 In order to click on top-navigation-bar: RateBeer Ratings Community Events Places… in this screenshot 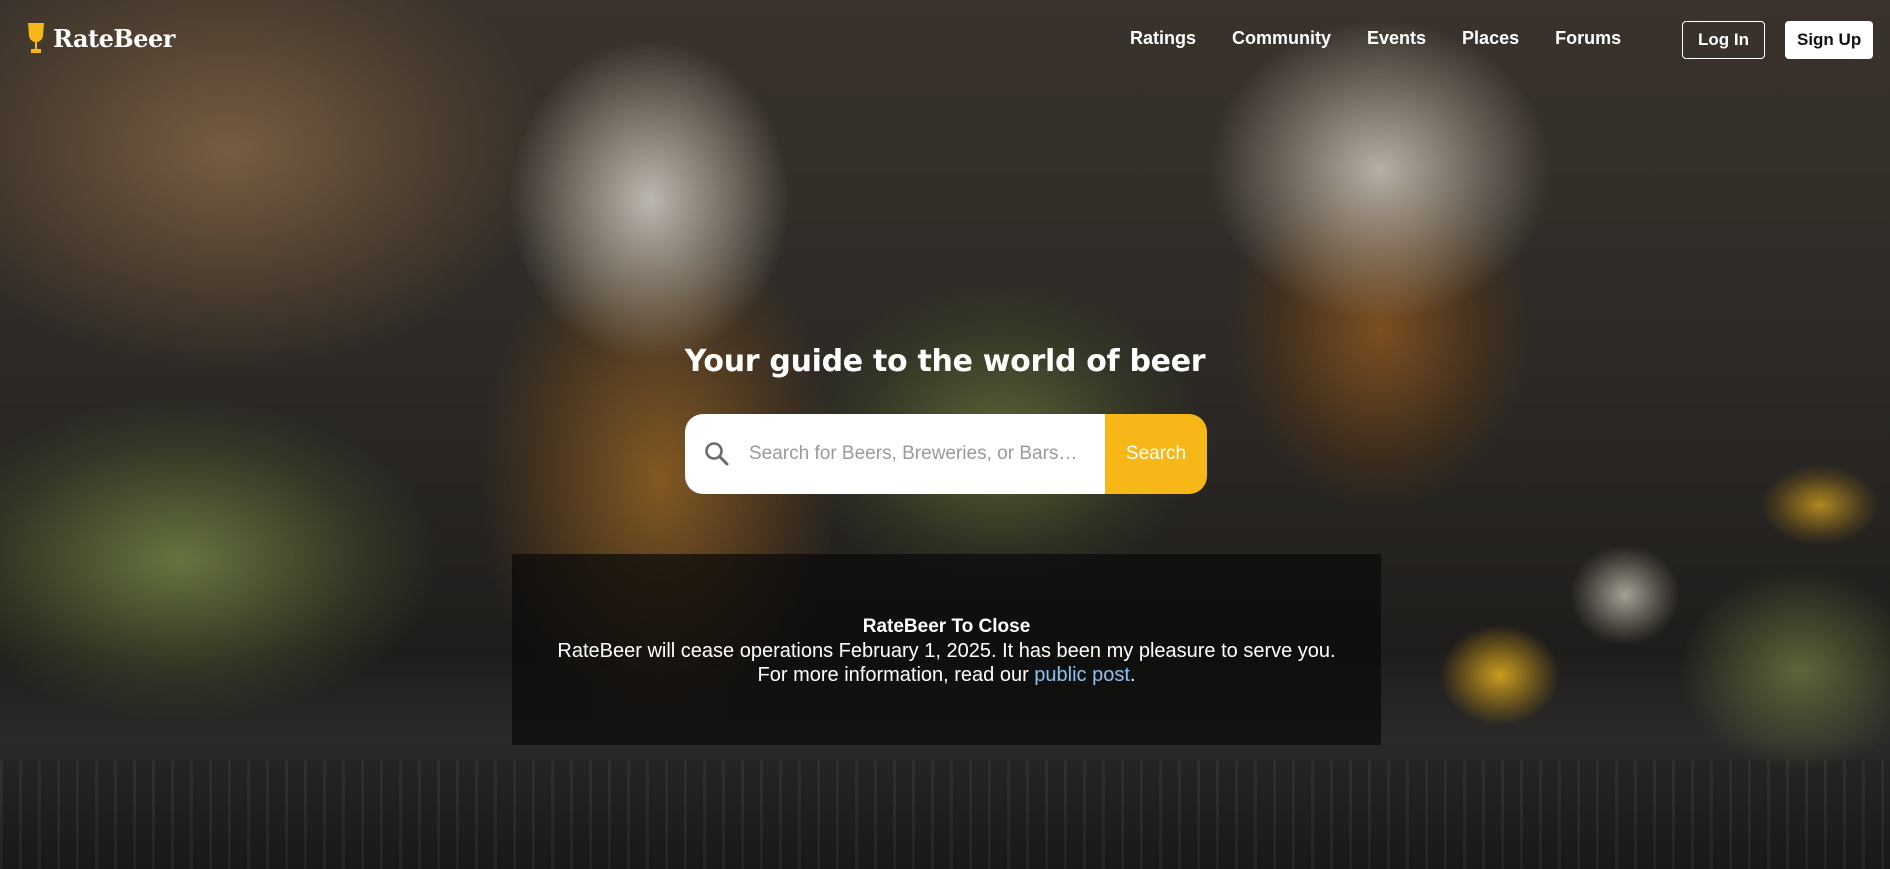, I will do `click(945, 39)`.